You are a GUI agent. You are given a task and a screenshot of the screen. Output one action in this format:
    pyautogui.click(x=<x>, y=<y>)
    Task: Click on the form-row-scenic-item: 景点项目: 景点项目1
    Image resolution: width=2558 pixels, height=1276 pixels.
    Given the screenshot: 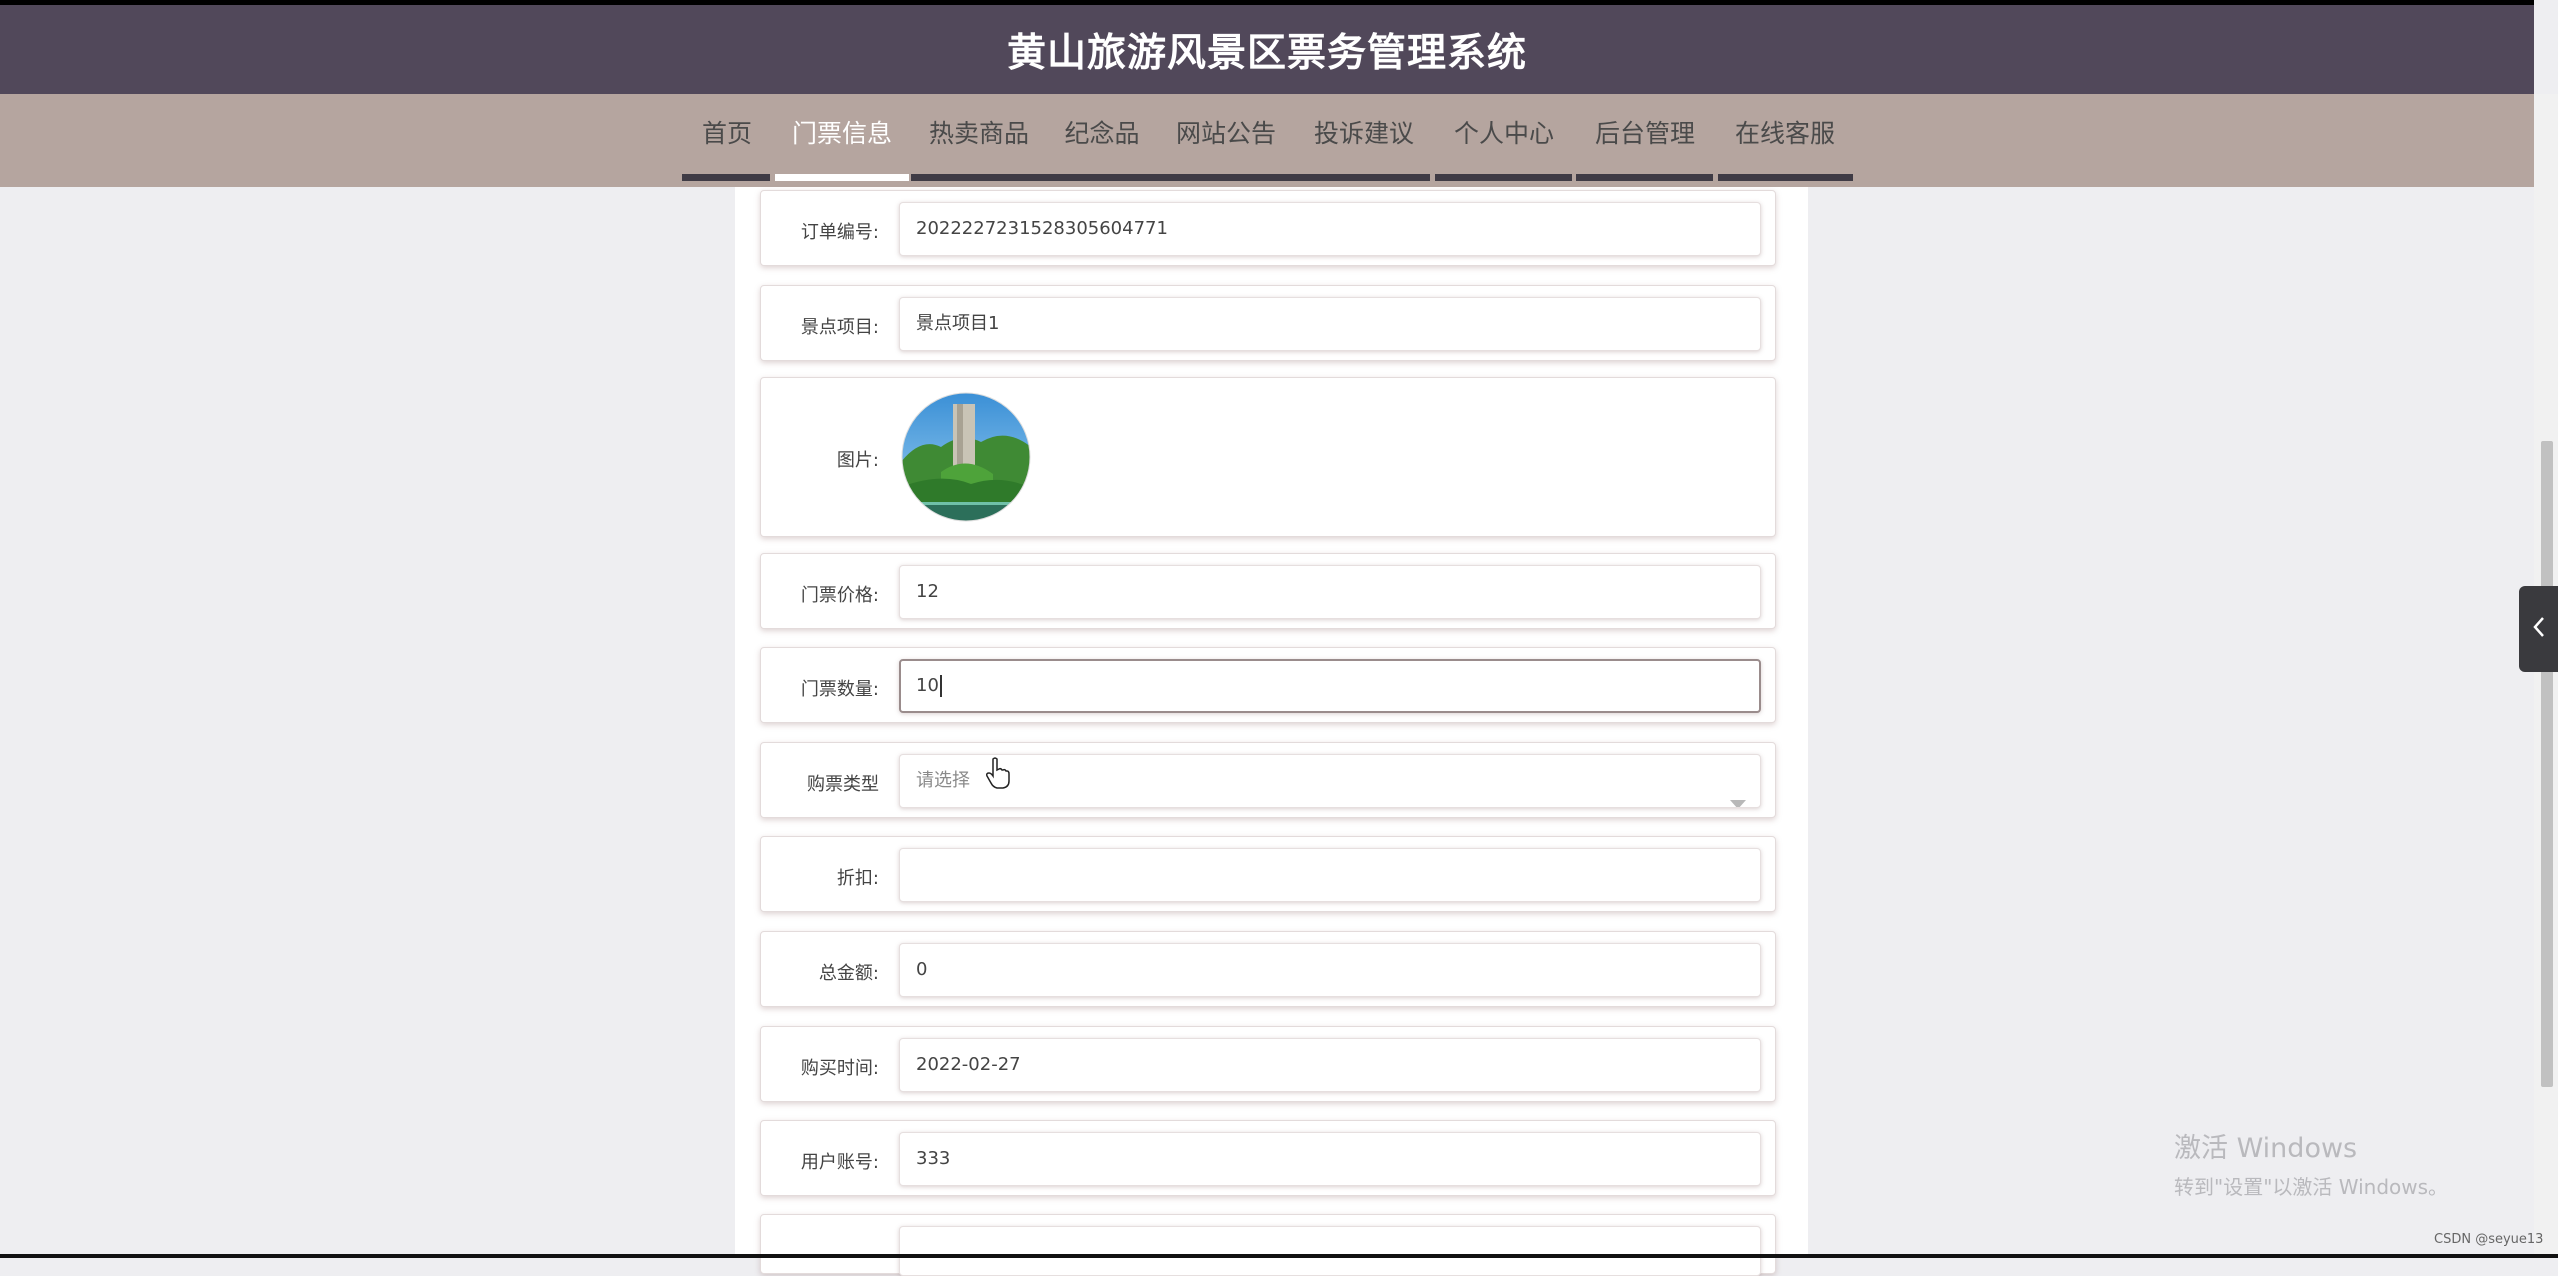 What is the action you would take?
    pyautogui.click(x=1268, y=323)
    